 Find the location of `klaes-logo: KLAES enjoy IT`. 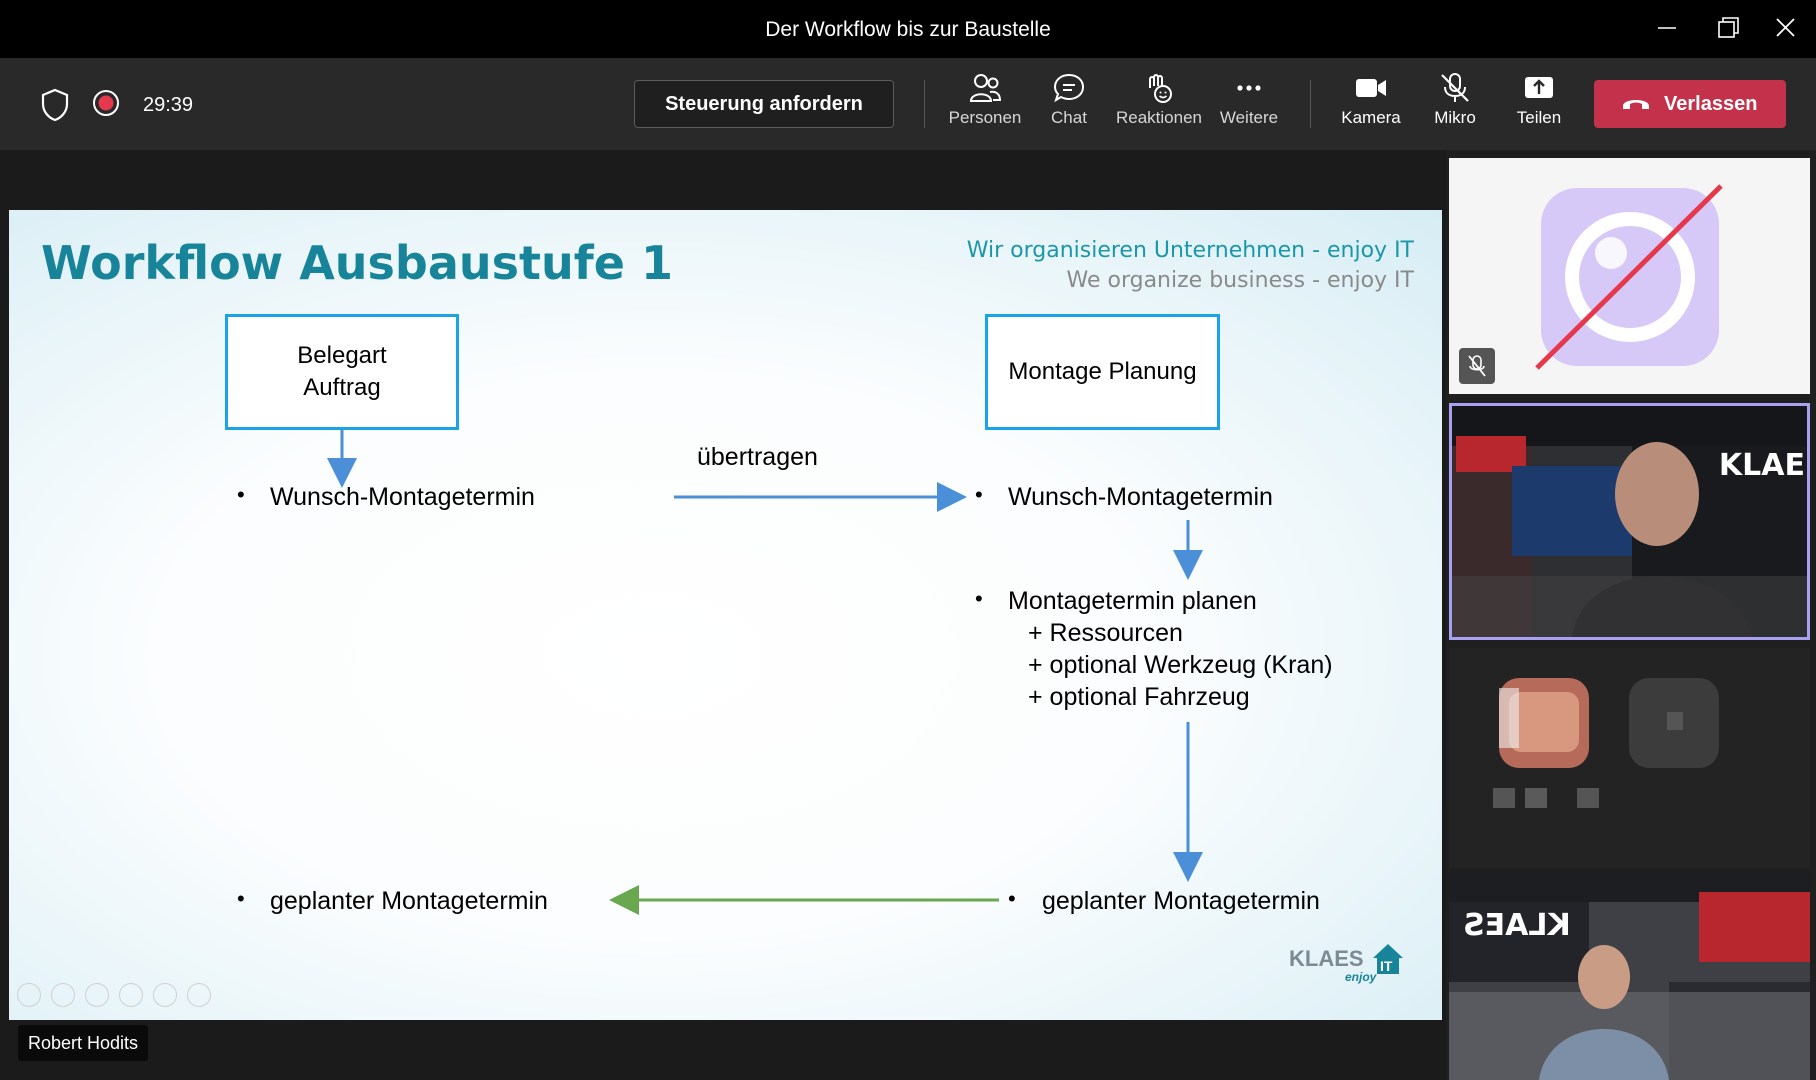

klaes-logo: KLAES enjoy IT is located at coordinates (1349, 965).